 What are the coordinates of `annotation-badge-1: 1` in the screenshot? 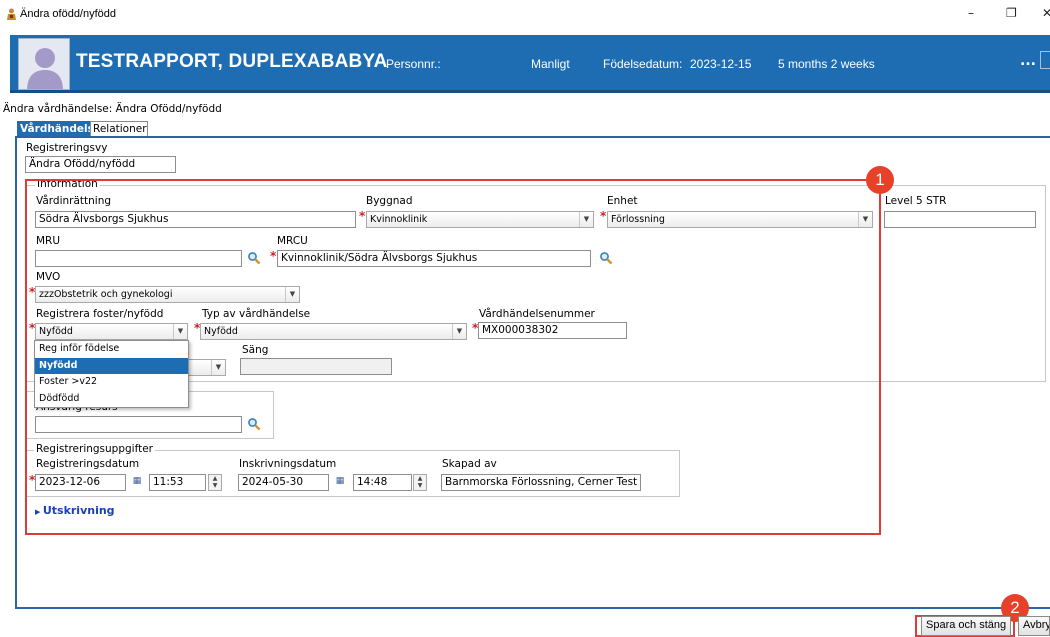 It's located at (880, 180).